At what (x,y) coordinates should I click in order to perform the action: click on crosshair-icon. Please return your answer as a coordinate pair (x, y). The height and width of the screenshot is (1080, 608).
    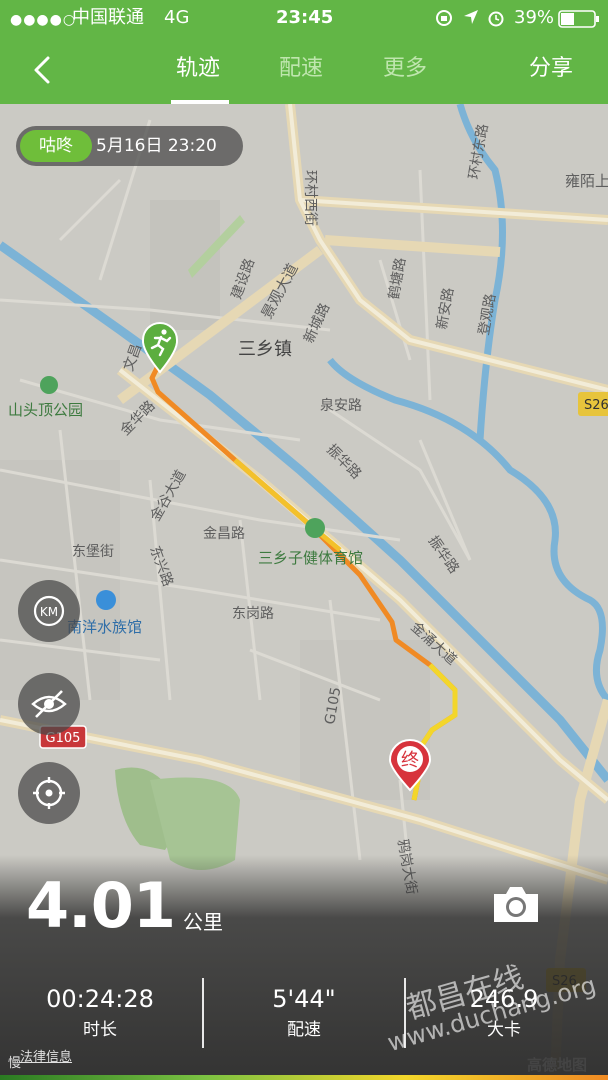
    Looking at the image, I should click on (49, 793).